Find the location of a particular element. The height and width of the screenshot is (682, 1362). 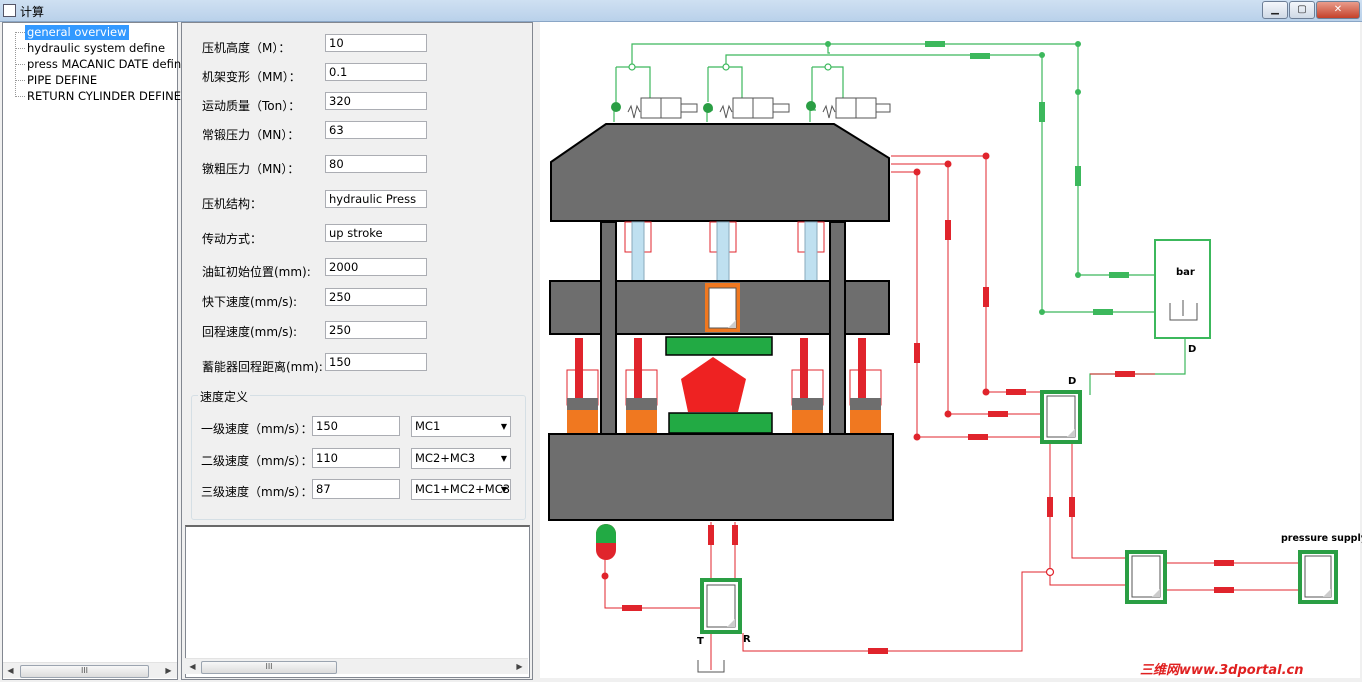

upsetting-force-label: 镦粗压力（MN）： is located at coordinates (251, 169).